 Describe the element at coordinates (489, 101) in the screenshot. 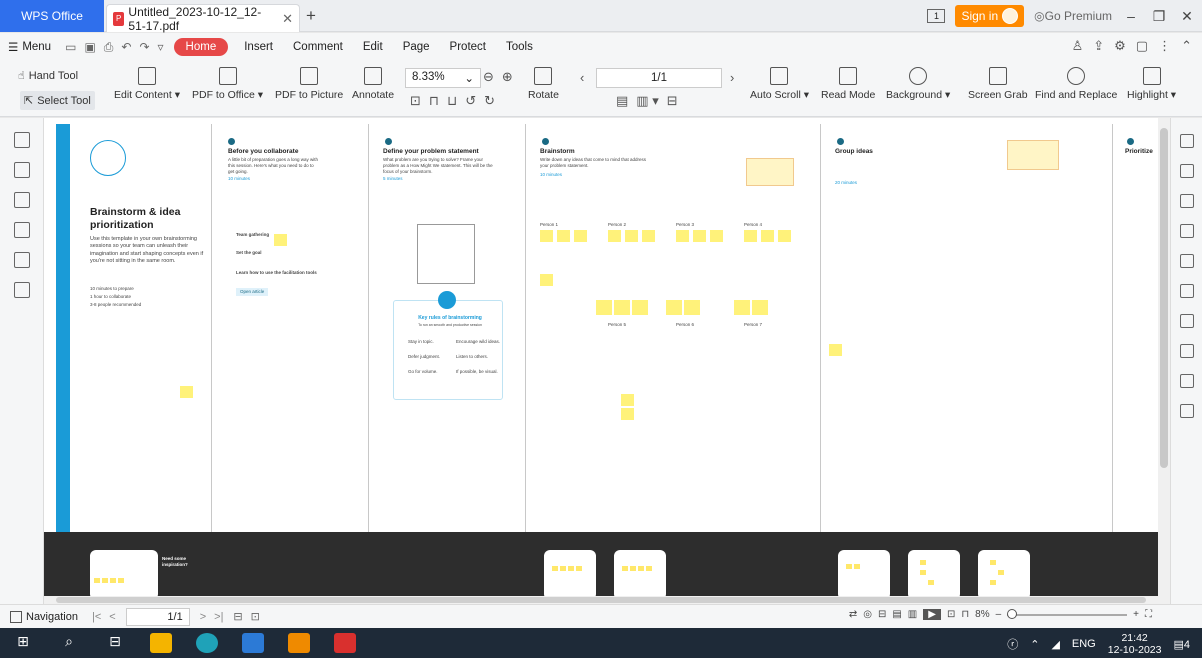

I see `rotate-right-icon: ↻` at that location.